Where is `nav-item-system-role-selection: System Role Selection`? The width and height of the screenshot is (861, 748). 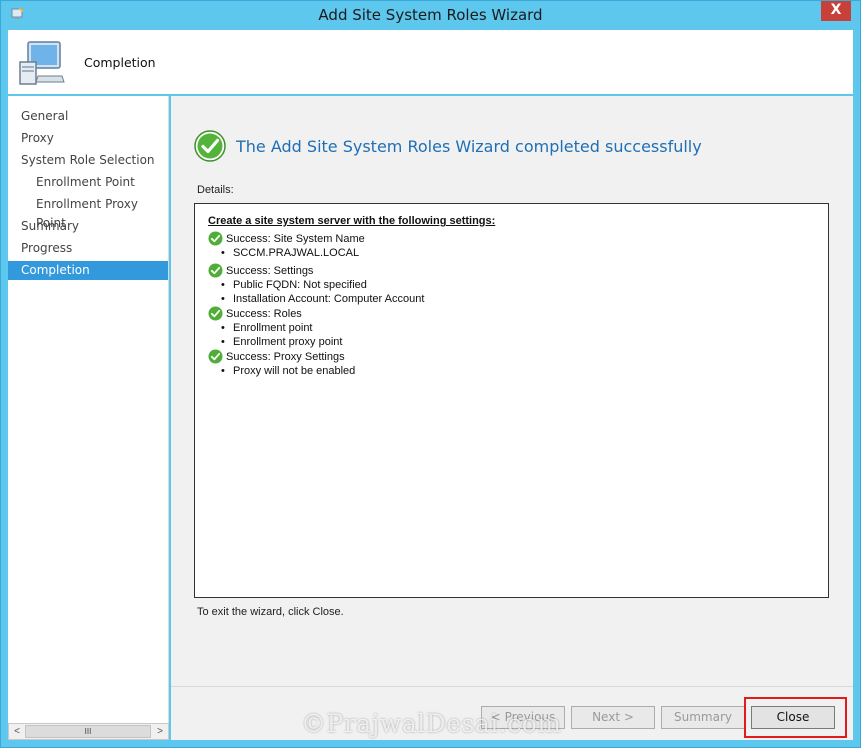 nav-item-system-role-selection: System Role Selection is located at coordinates (88, 160).